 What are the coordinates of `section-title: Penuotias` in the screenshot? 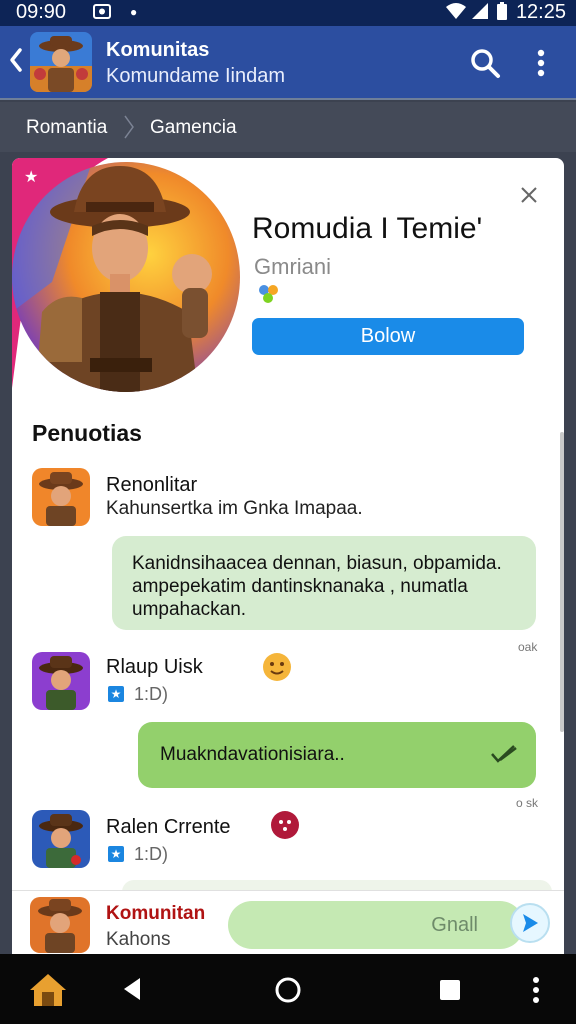 It's located at (87, 433).